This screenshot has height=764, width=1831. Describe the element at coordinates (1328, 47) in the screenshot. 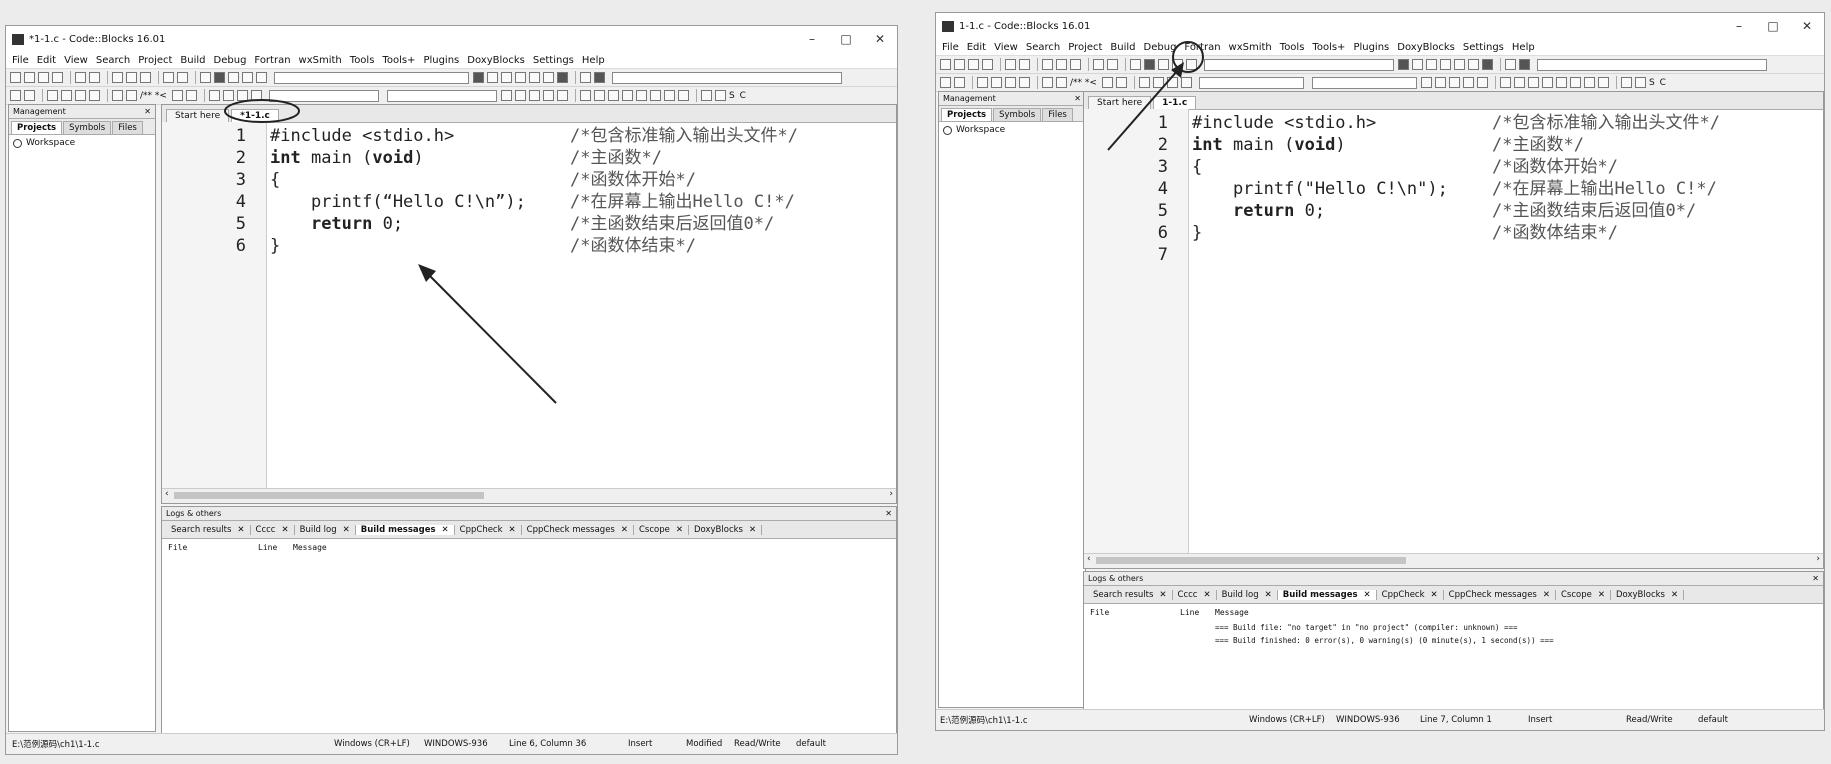

I see `menu-tools-plus: Tools+` at that location.